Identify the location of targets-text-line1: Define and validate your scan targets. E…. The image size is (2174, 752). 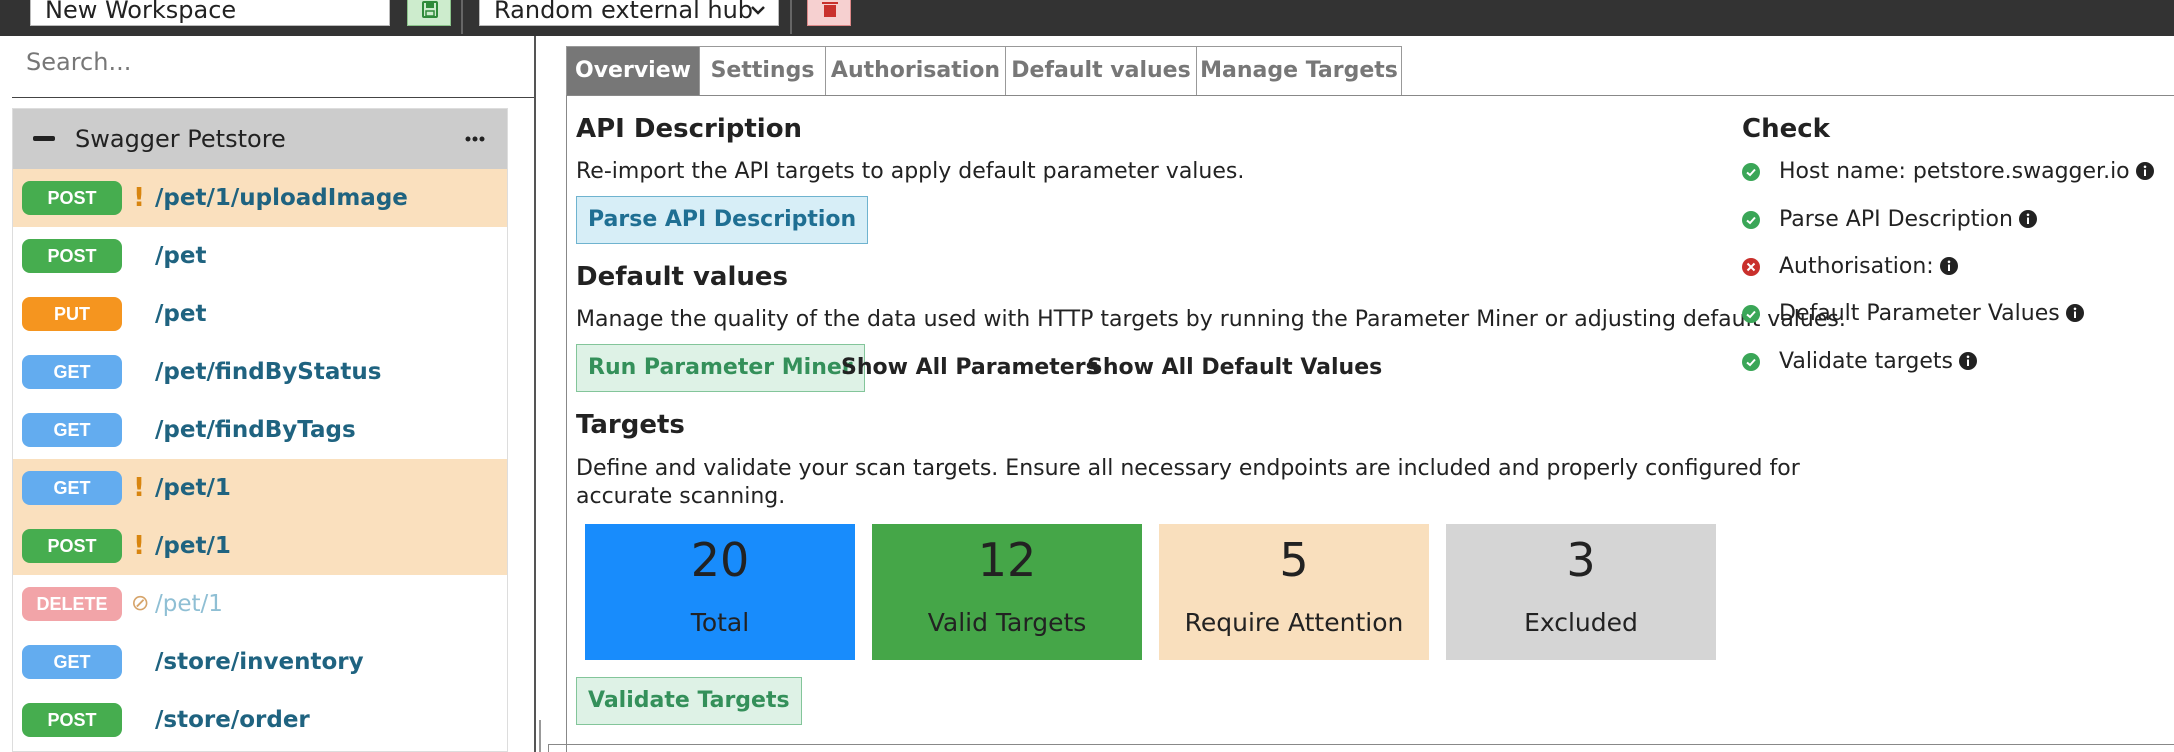
(1188, 468).